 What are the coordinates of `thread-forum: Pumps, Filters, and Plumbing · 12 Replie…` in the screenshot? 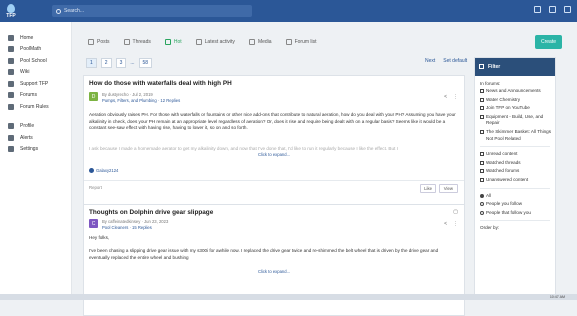 It's located at (141, 100).